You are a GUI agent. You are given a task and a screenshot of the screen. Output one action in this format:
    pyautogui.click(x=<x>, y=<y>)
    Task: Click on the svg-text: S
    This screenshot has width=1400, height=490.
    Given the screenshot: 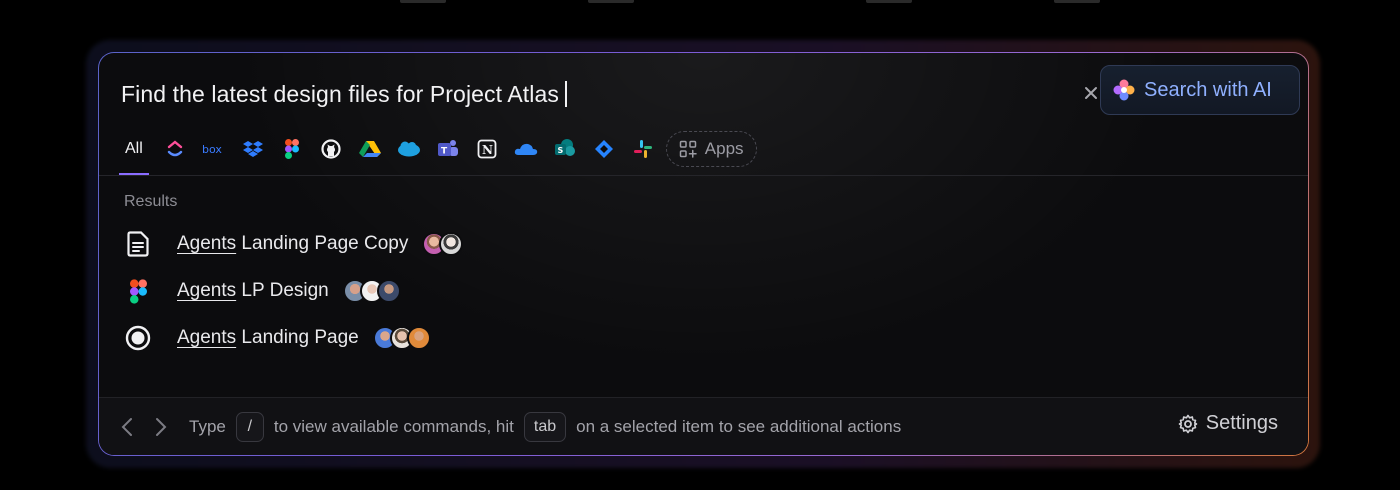 What is the action you would take?
    pyautogui.click(x=560, y=150)
    